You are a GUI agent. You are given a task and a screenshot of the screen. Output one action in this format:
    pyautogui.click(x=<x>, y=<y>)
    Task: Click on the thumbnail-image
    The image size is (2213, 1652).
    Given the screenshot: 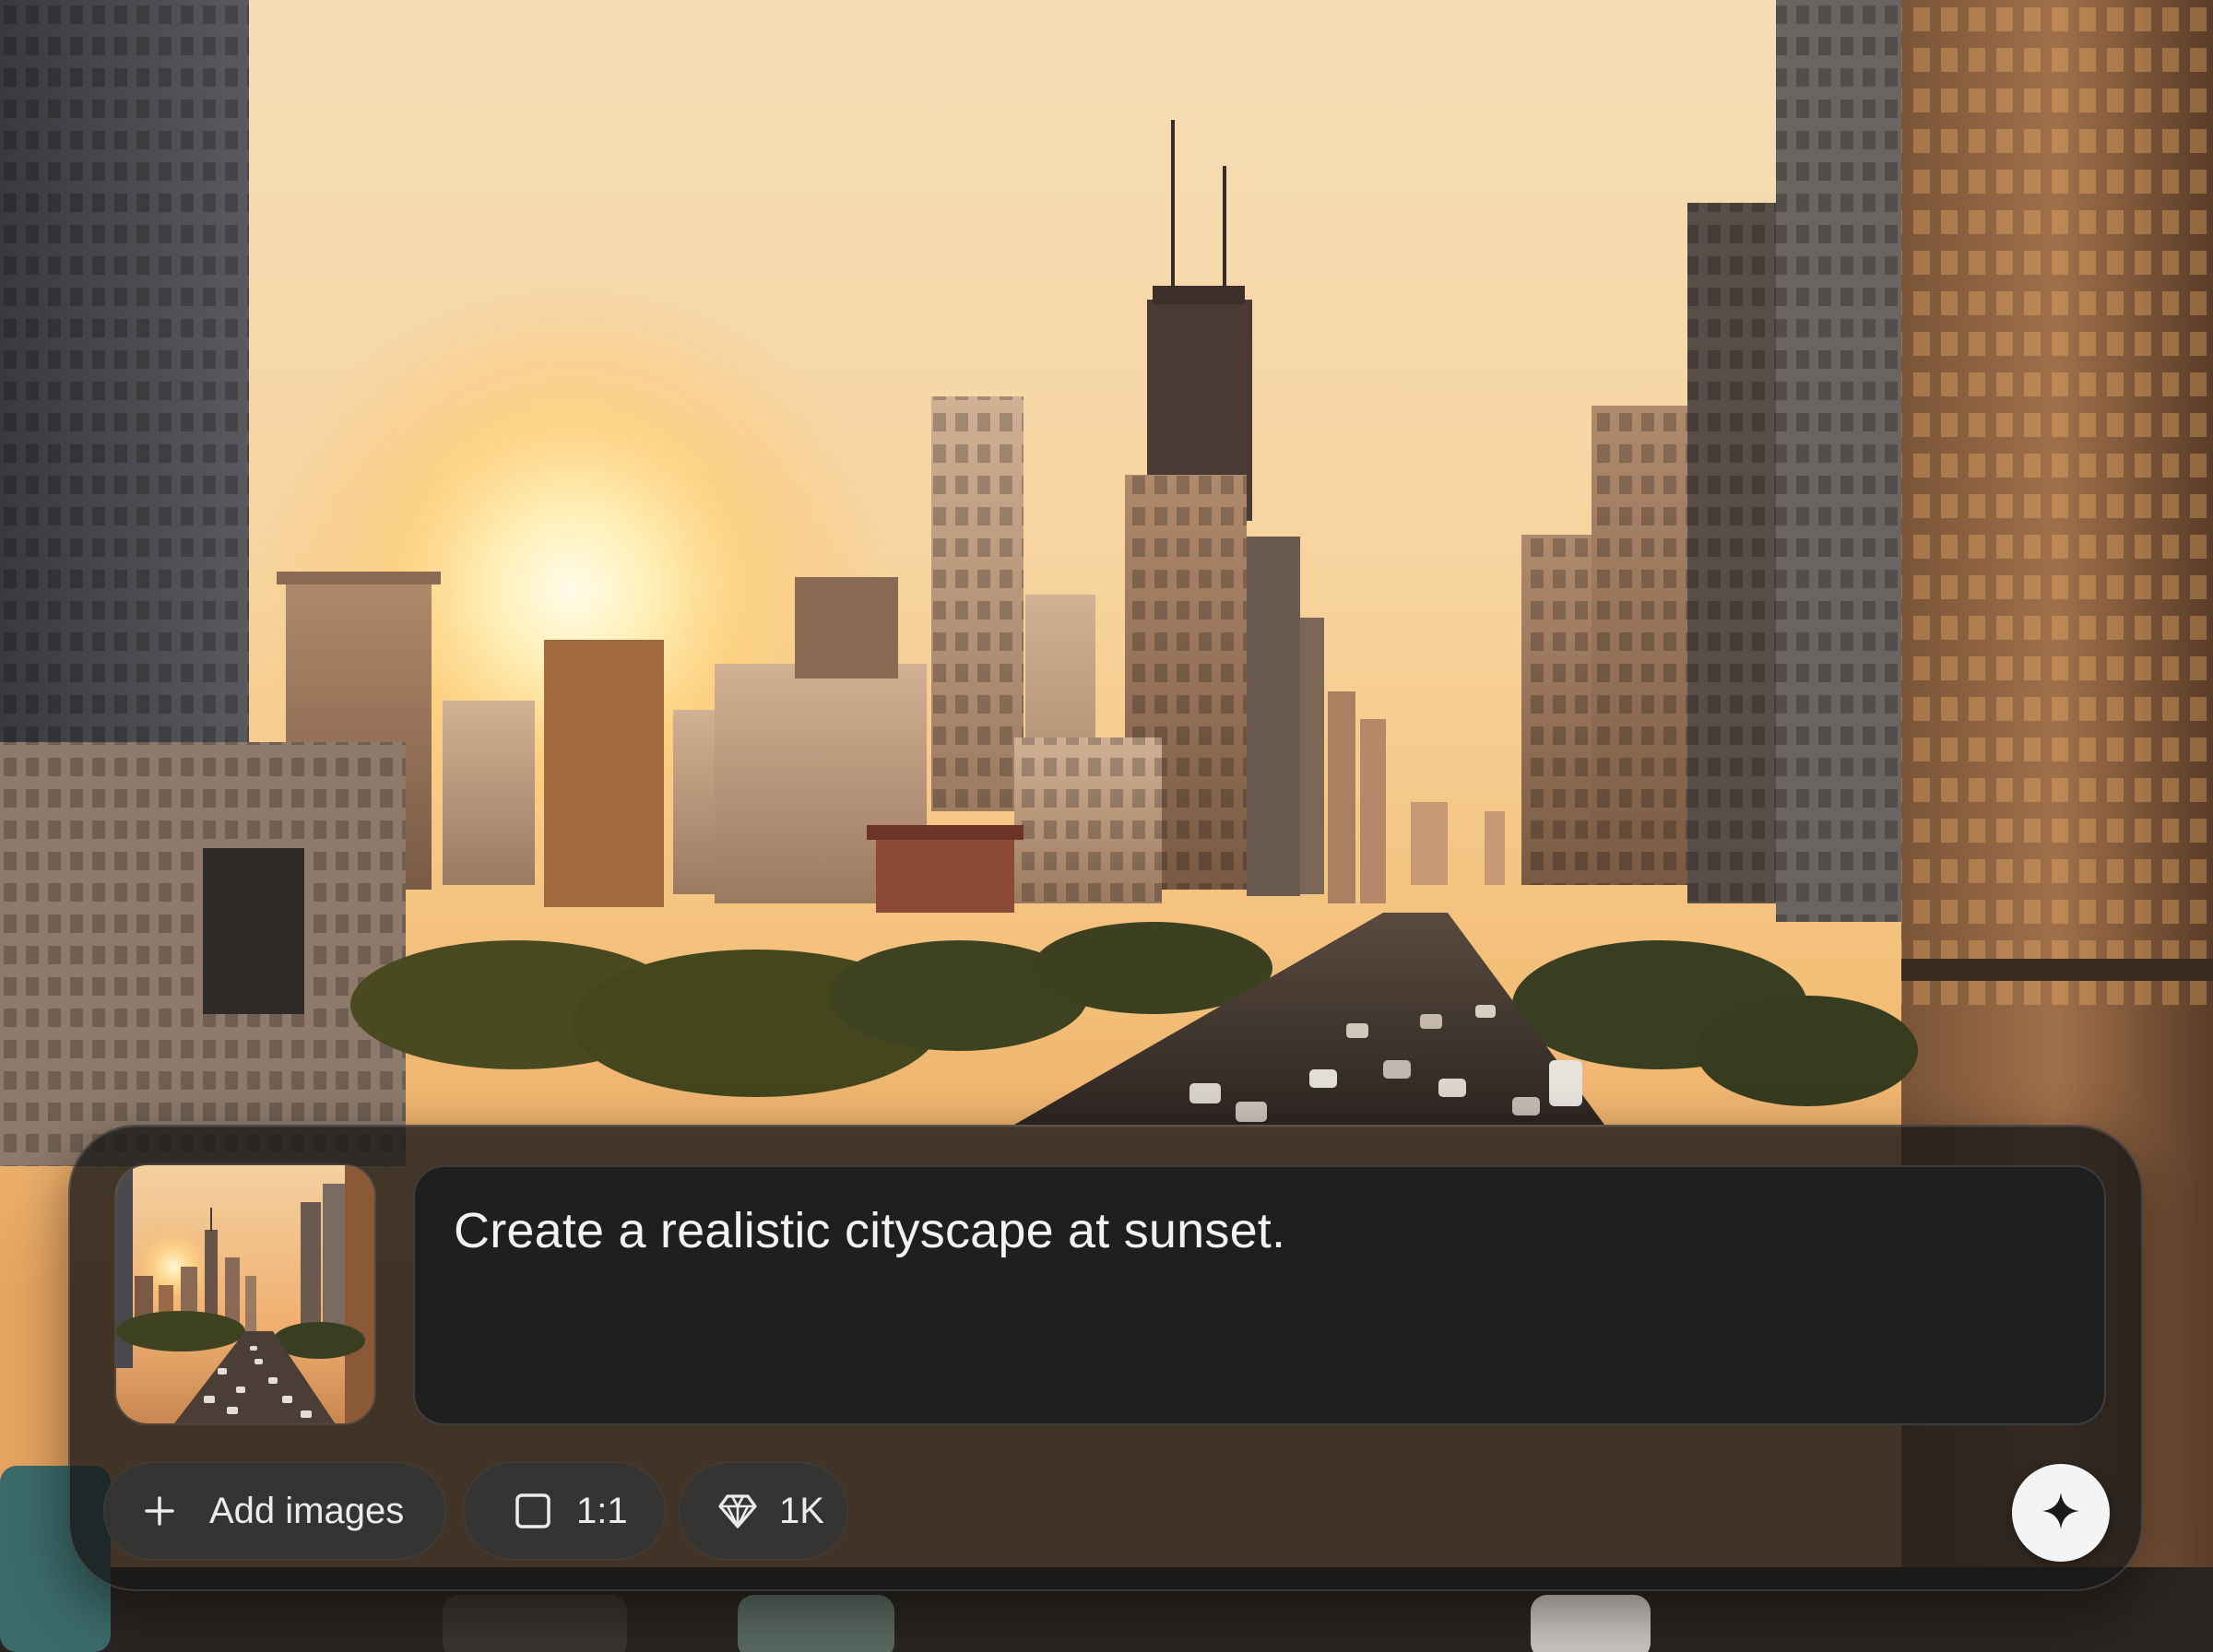 What is the action you would take?
    pyautogui.click(x=245, y=1294)
    